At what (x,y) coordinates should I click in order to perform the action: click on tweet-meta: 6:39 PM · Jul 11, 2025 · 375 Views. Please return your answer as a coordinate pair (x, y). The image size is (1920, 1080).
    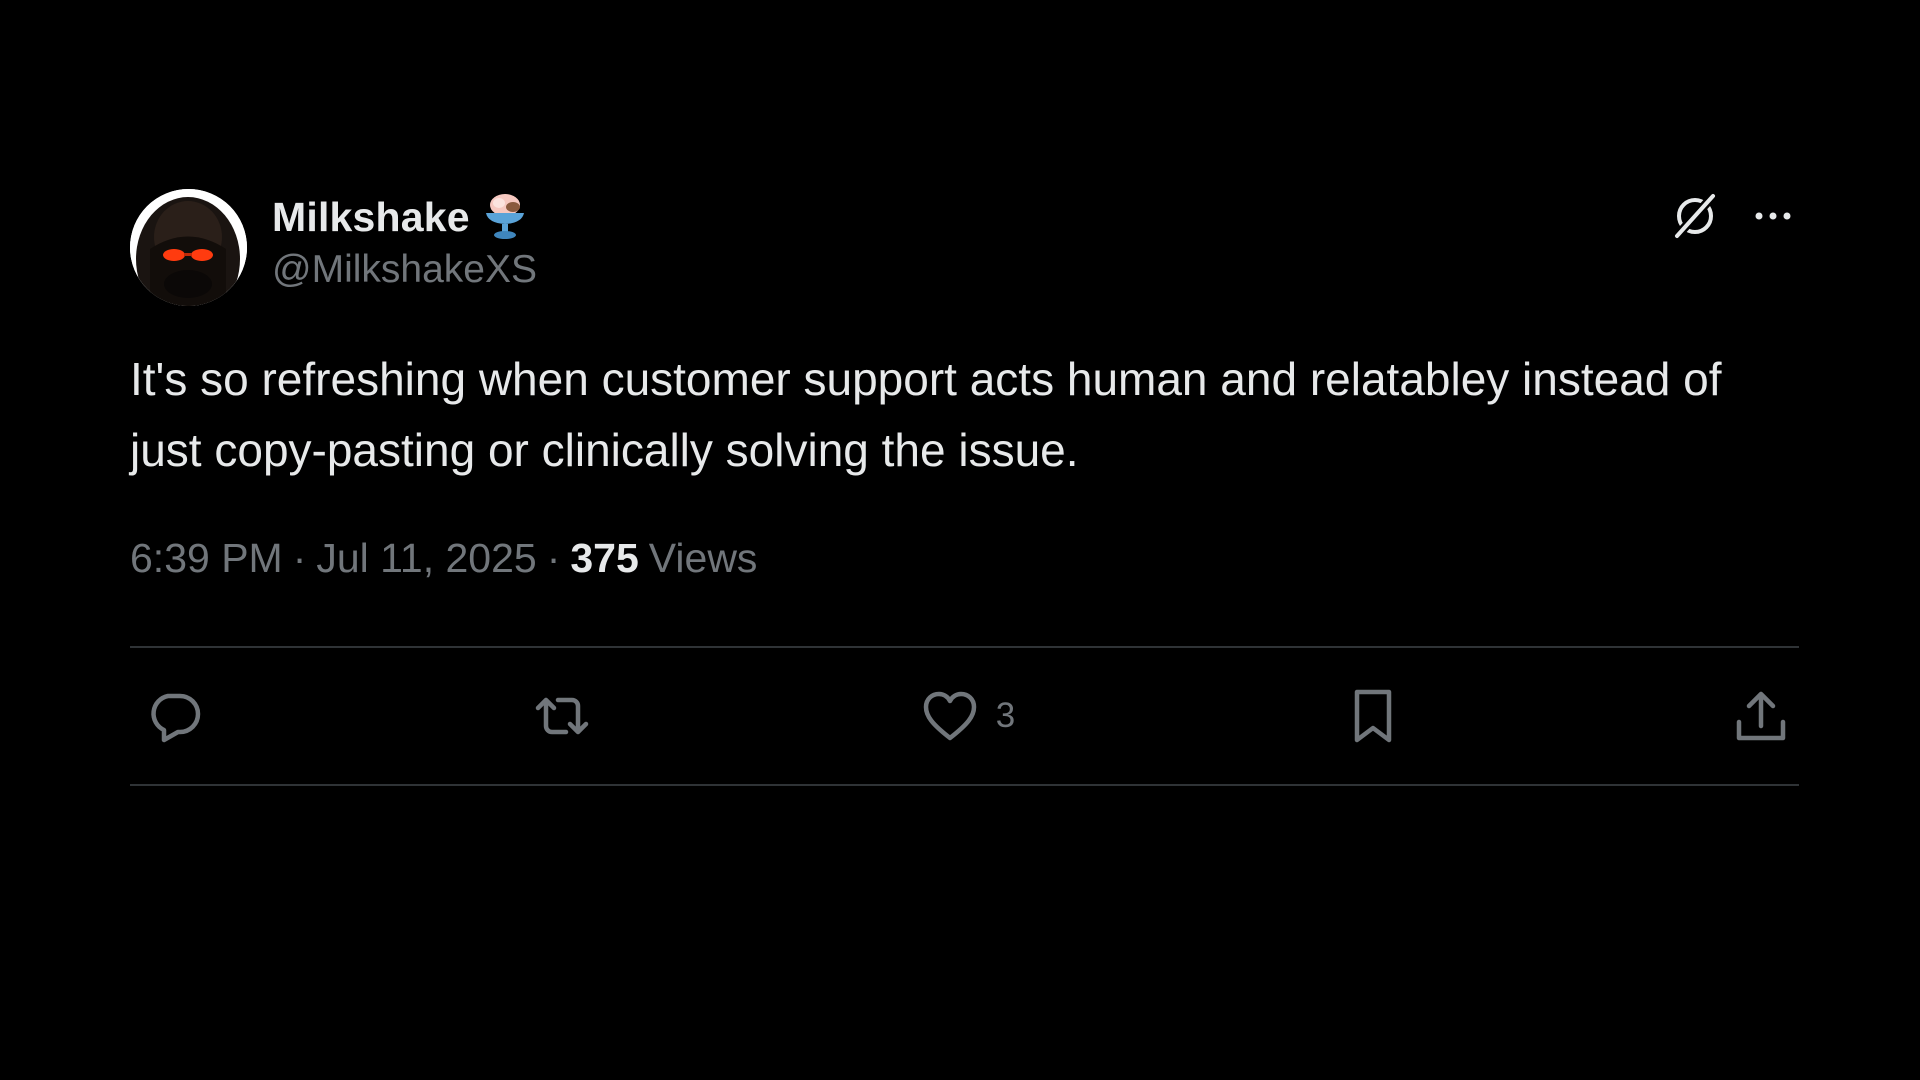
    Looking at the image, I should click on (964, 558).